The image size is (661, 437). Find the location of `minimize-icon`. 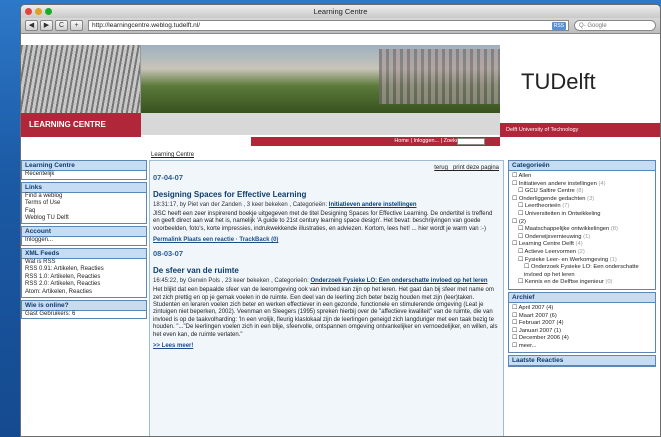

minimize-icon is located at coordinates (38, 11).